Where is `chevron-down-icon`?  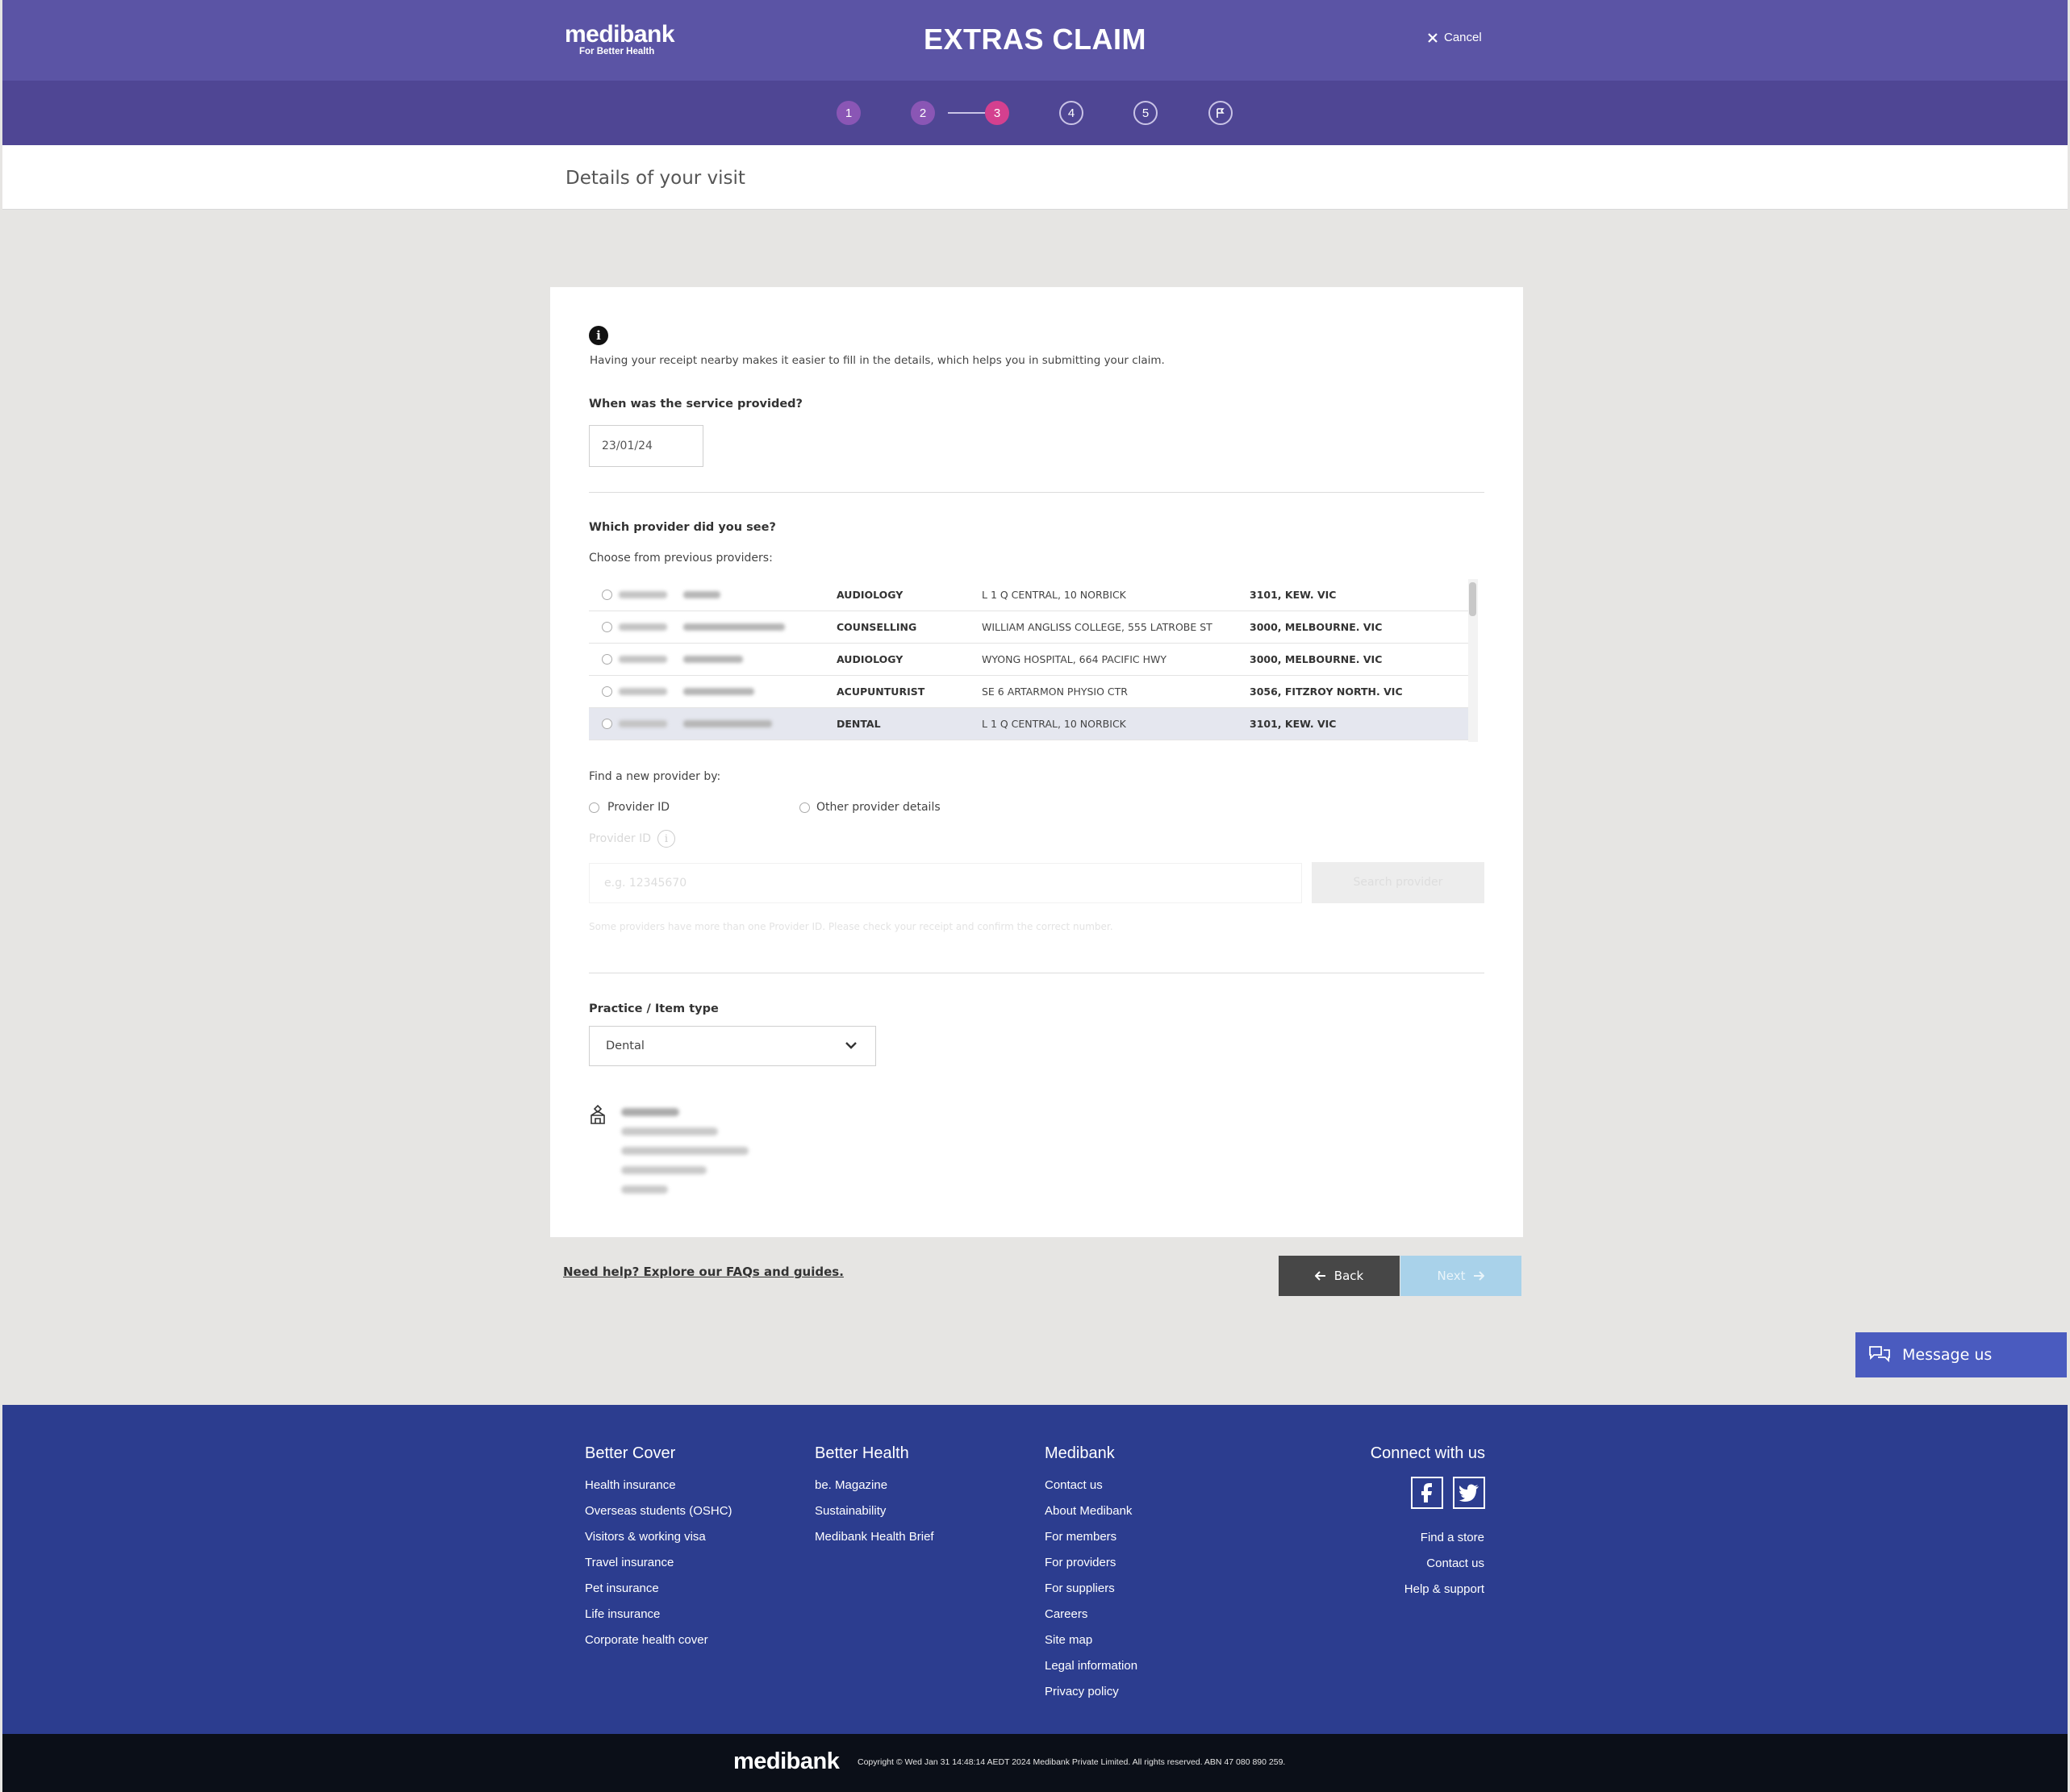 chevron-down-icon is located at coordinates (851, 1045).